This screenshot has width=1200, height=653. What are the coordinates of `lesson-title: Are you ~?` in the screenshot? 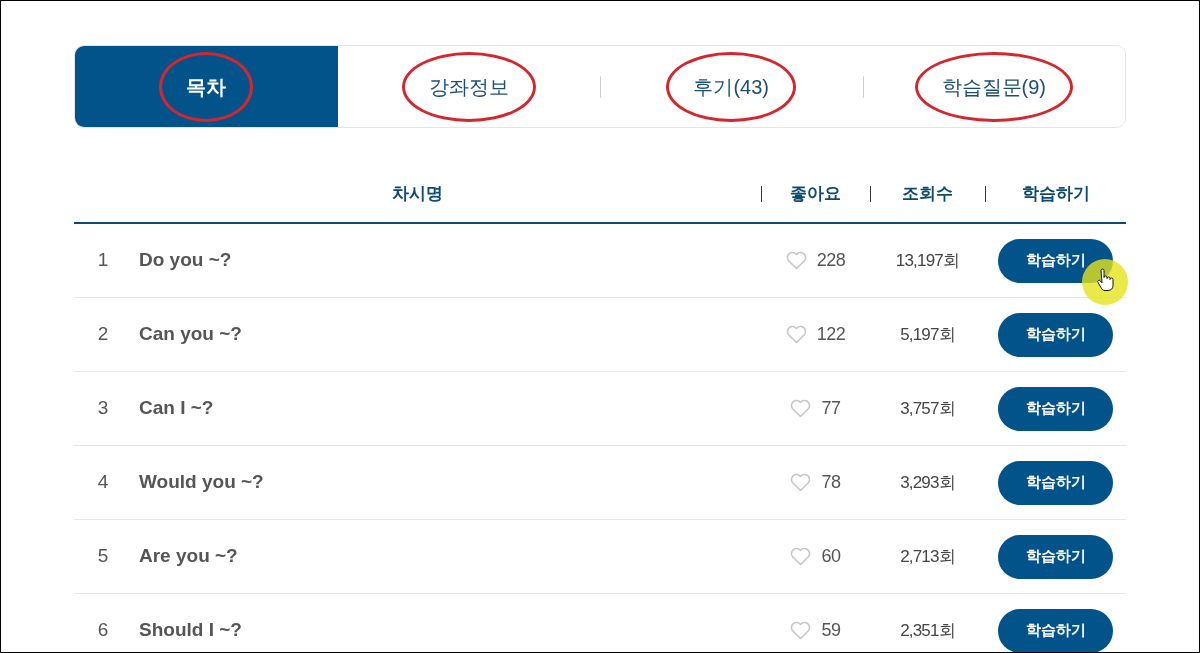 It's located at (188, 556).